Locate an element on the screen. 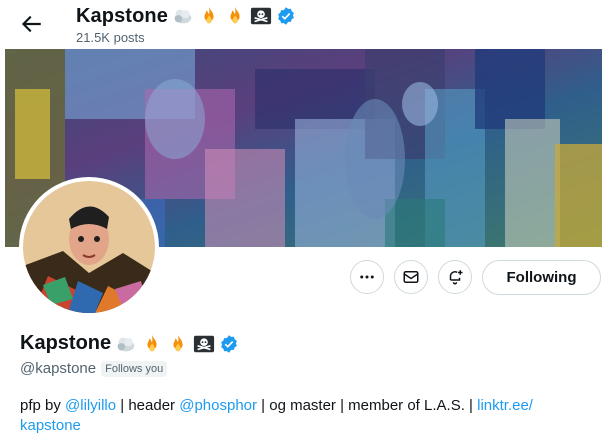 Image resolution: width=610 pixels, height=436 pixels. handle-row: @kapstone Follows you is located at coordinates (94, 368).